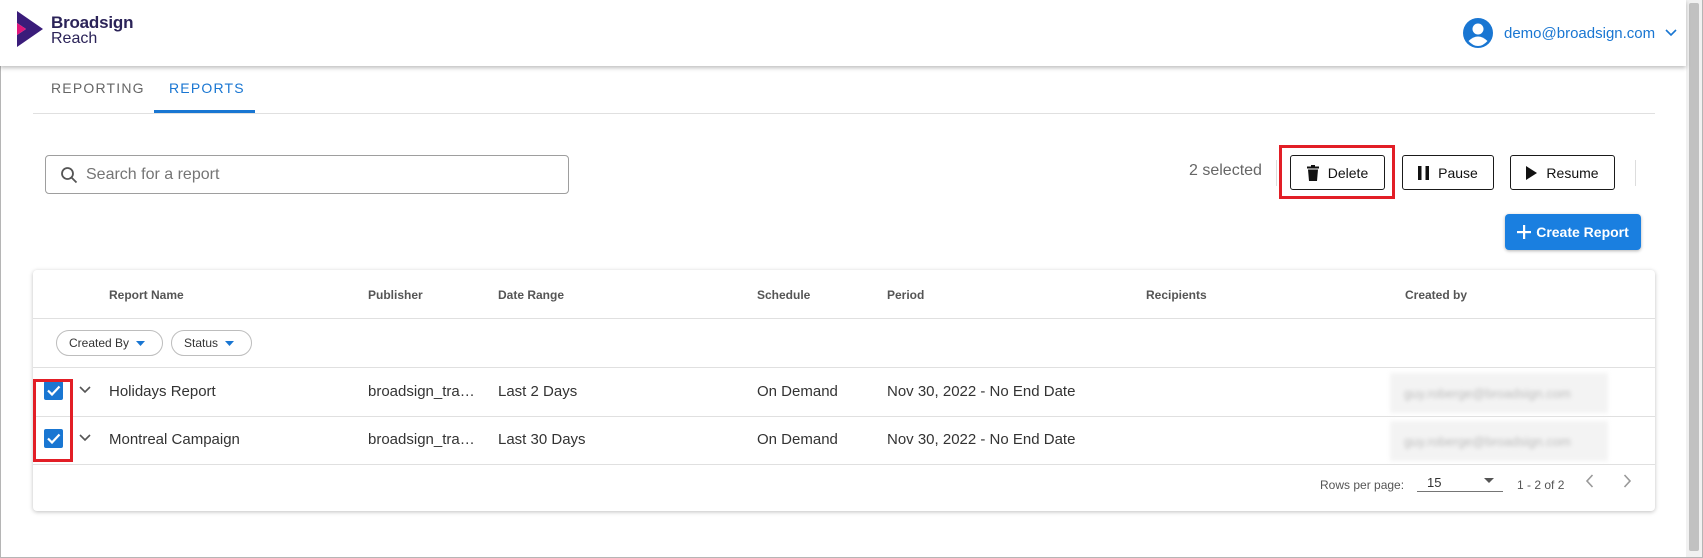  What do you see at coordinates (74, 38) in the screenshot?
I see `logo-text-reach: Reach` at bounding box center [74, 38].